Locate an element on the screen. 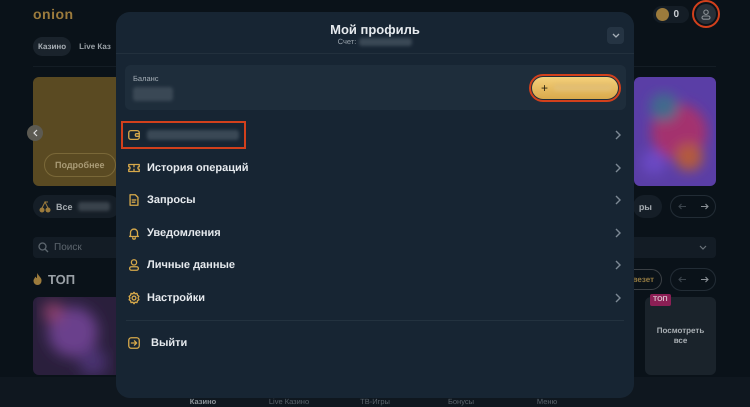 The height and width of the screenshot is (407, 750). caret-icon is located at coordinates (703, 247).